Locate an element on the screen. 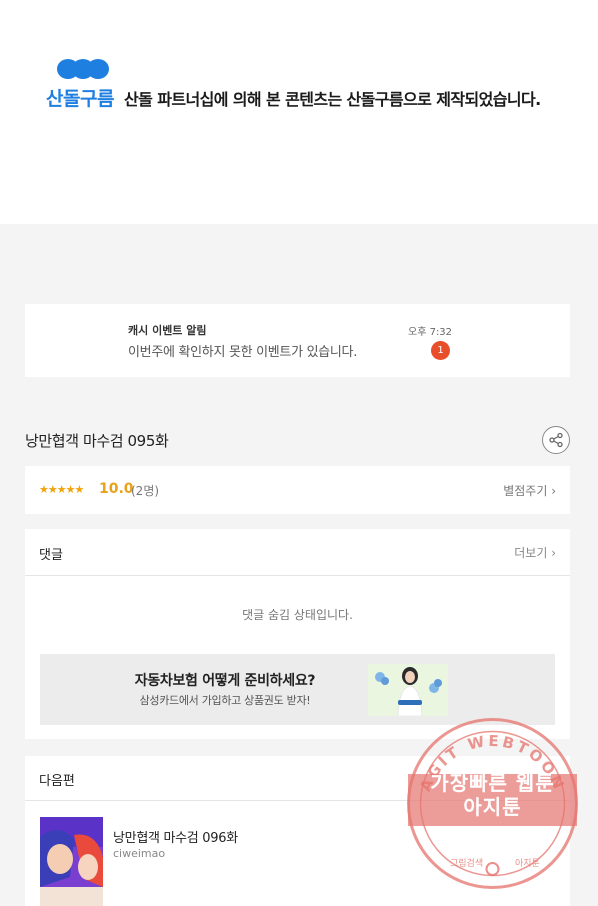 The height and width of the screenshot is (906, 598). partner-logo-text: 산돌구름 is located at coordinates (80, 99).